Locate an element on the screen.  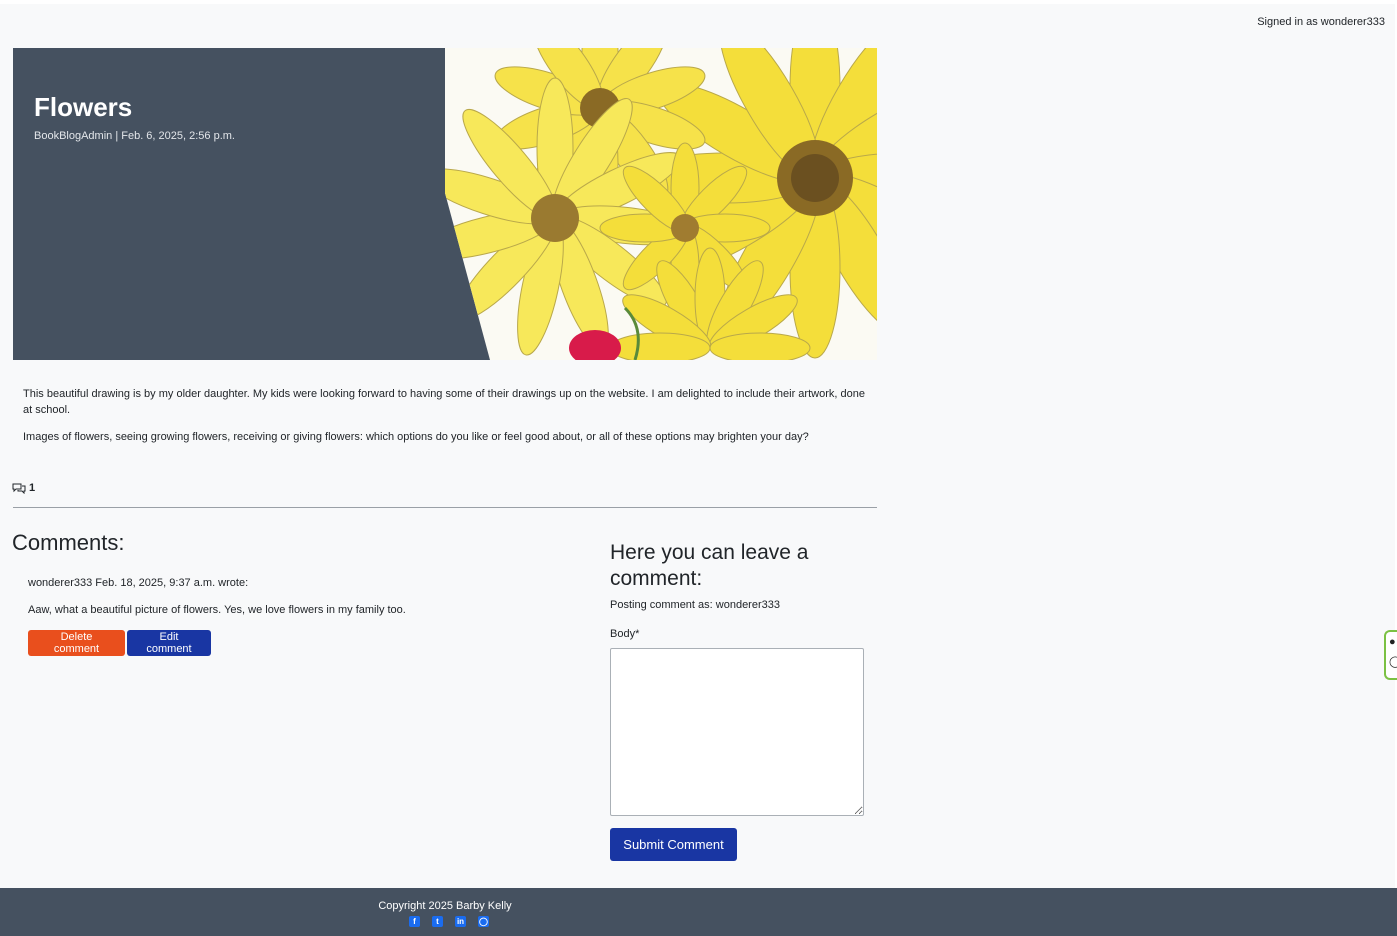
posting-as-label: Posting comment as: wonderer333 is located at coordinates (695, 605).